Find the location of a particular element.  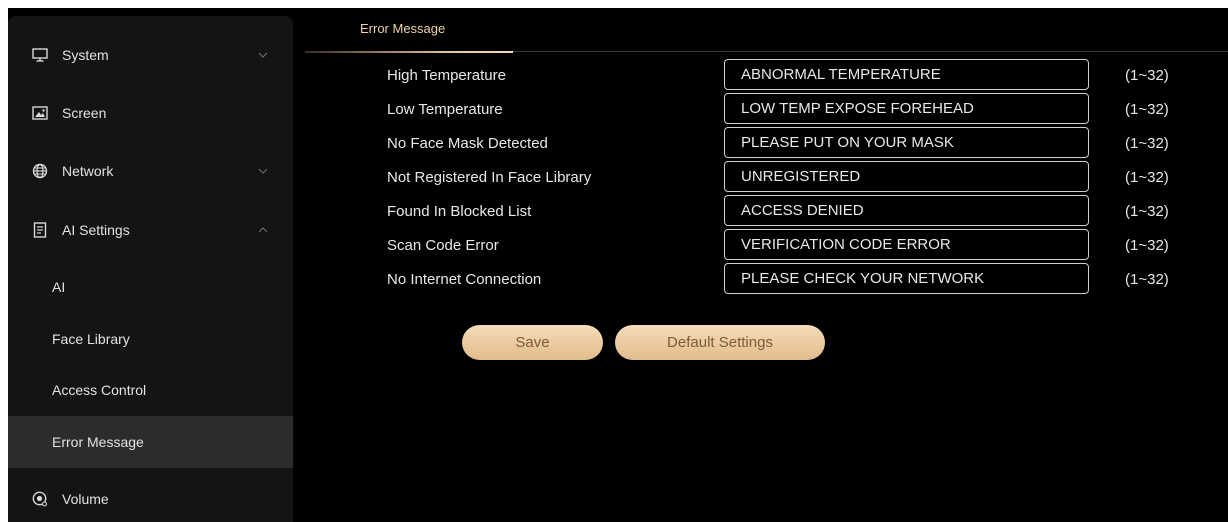

form-row-not-registered: Not Registered In Face Library (1~32) is located at coordinates (766, 178).